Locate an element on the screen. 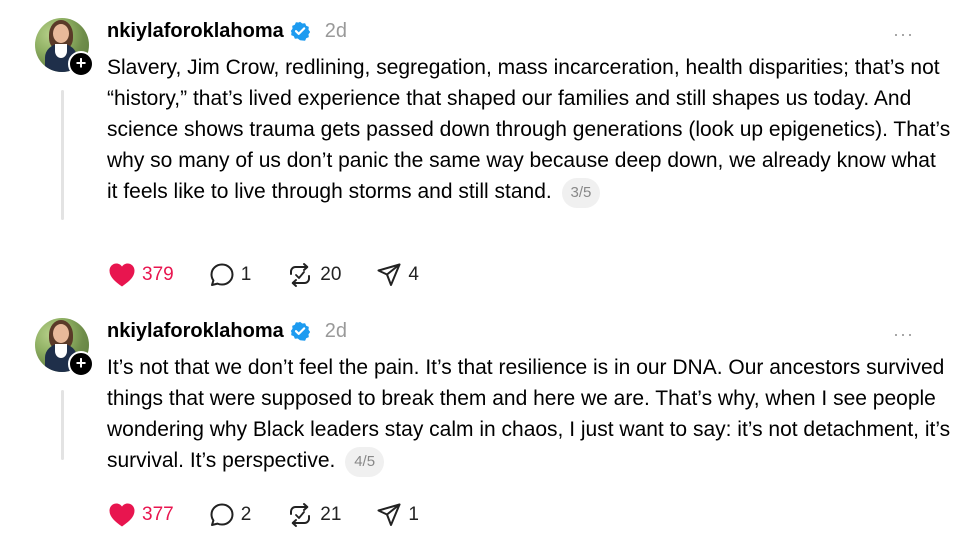  share-button: 4 is located at coordinates (397, 275).